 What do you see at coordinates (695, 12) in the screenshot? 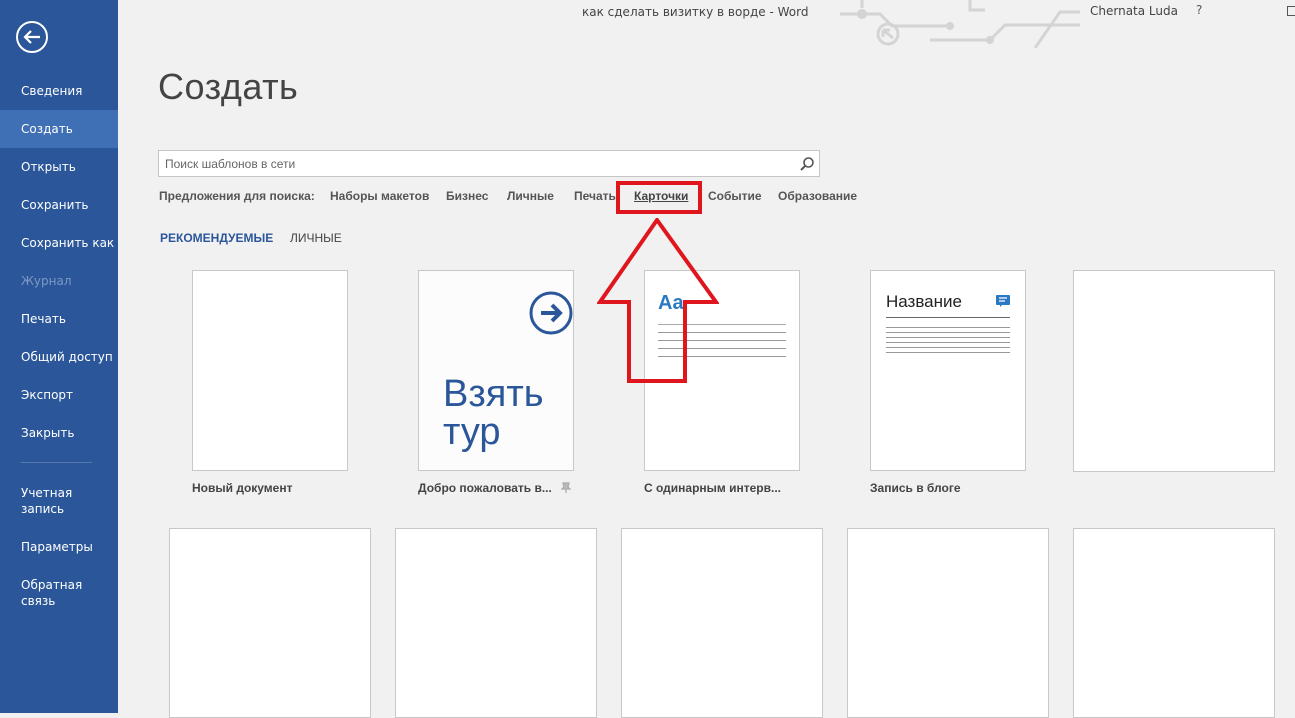
I see `window-title: как сделать визитку в ворде - Word` at bounding box center [695, 12].